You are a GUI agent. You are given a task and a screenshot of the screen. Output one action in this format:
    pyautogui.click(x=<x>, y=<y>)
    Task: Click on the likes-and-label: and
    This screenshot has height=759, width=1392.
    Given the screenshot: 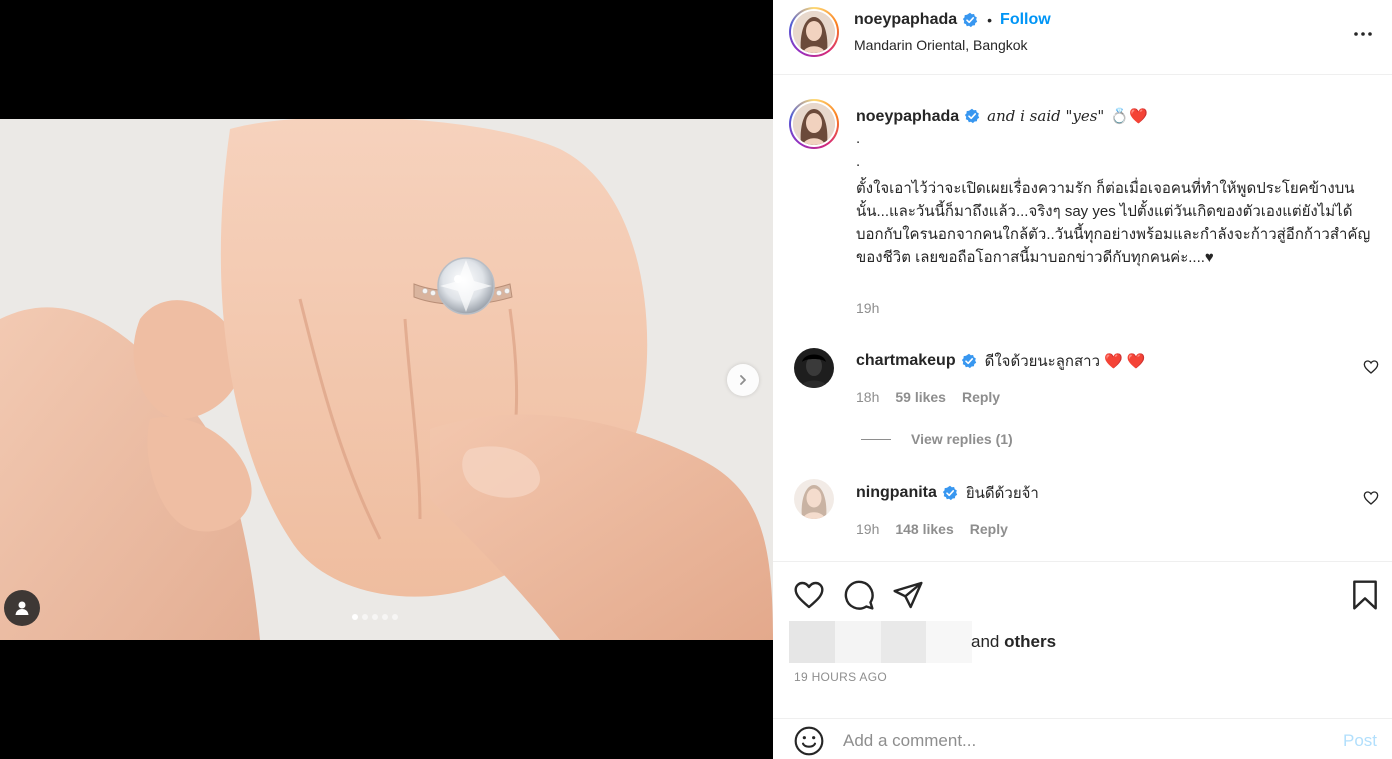 What is the action you would take?
    pyautogui.click(x=985, y=641)
    